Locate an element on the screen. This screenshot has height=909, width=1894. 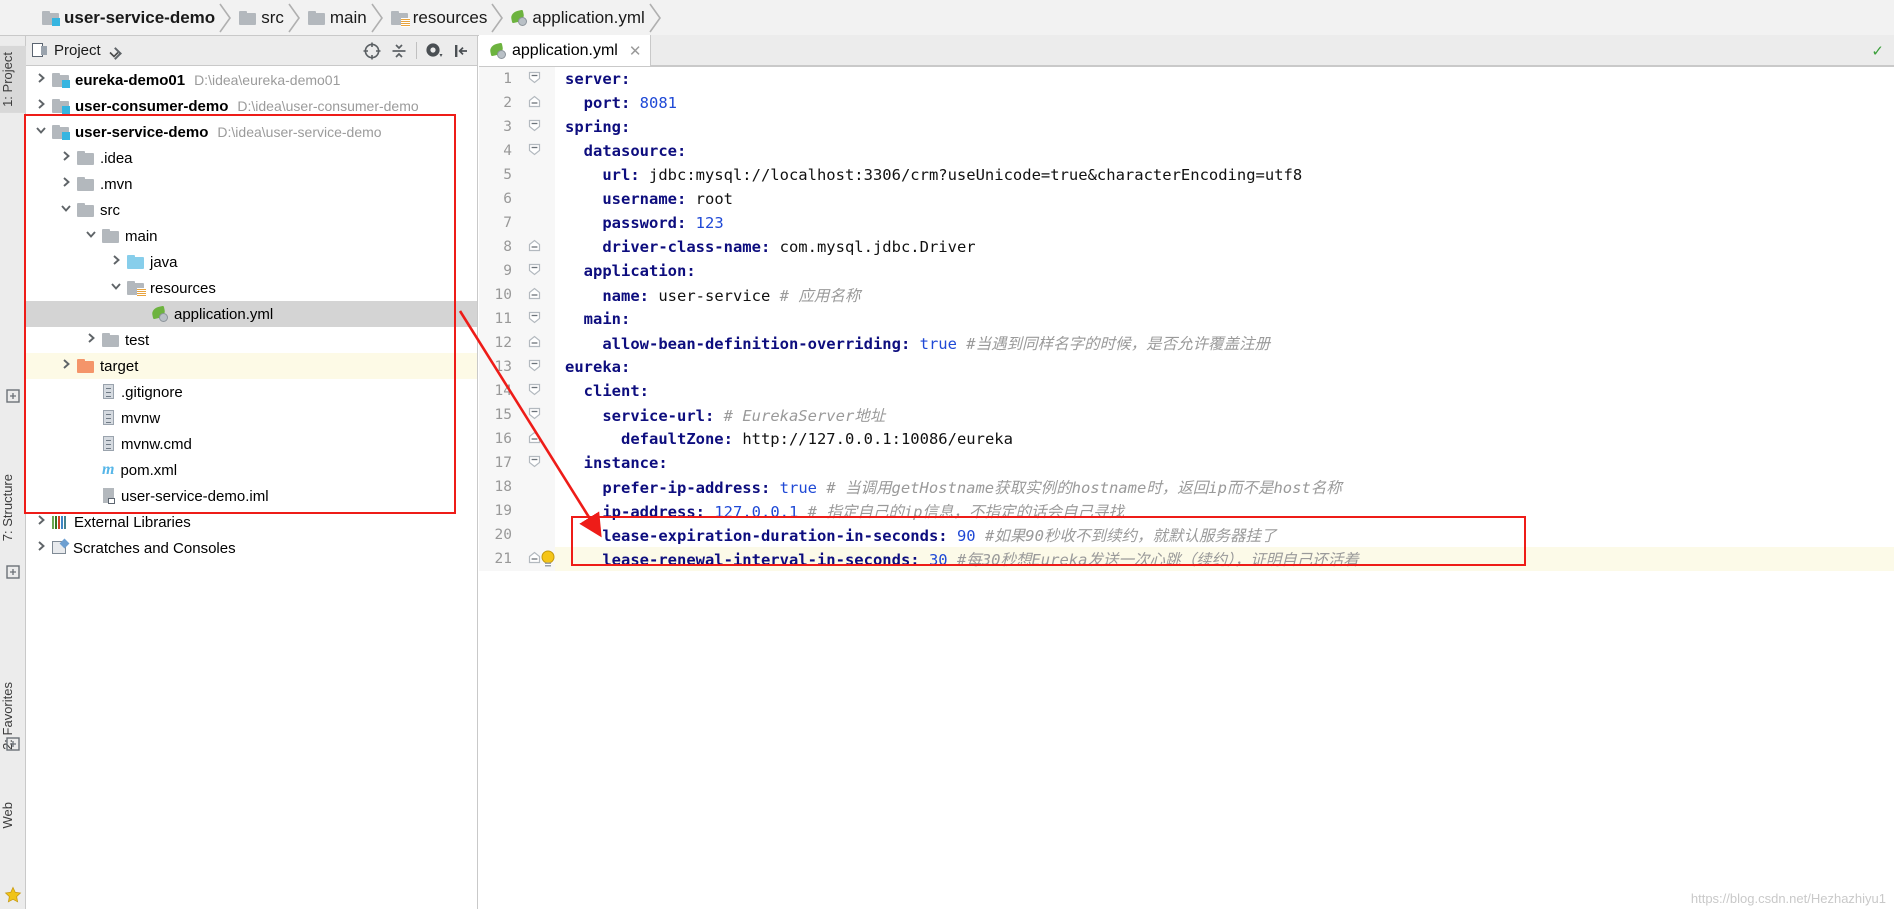
tool-window-tab-1-project: 1: Project is located at coordinates (13, 79).